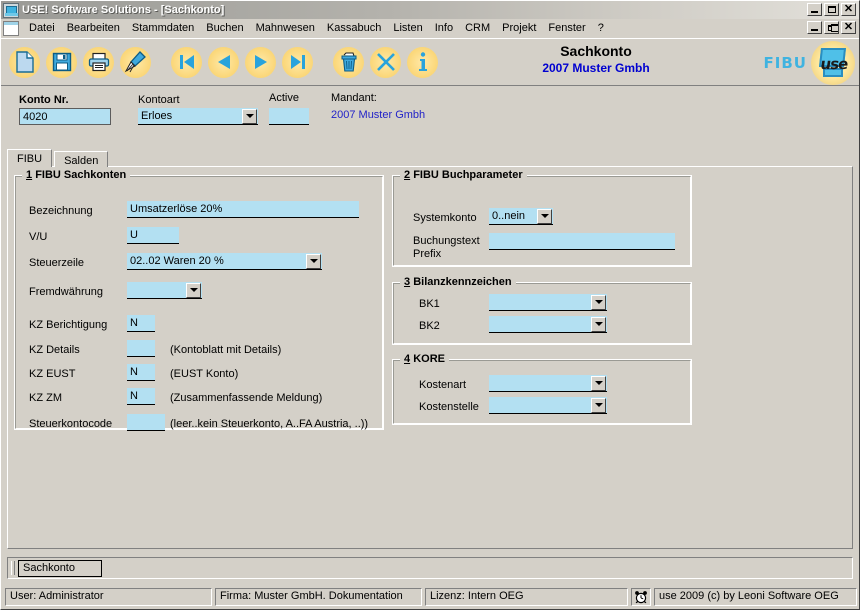 This screenshot has width=860, height=610. What do you see at coordinates (153, 235) in the screenshot?
I see `vu-input: U` at bounding box center [153, 235].